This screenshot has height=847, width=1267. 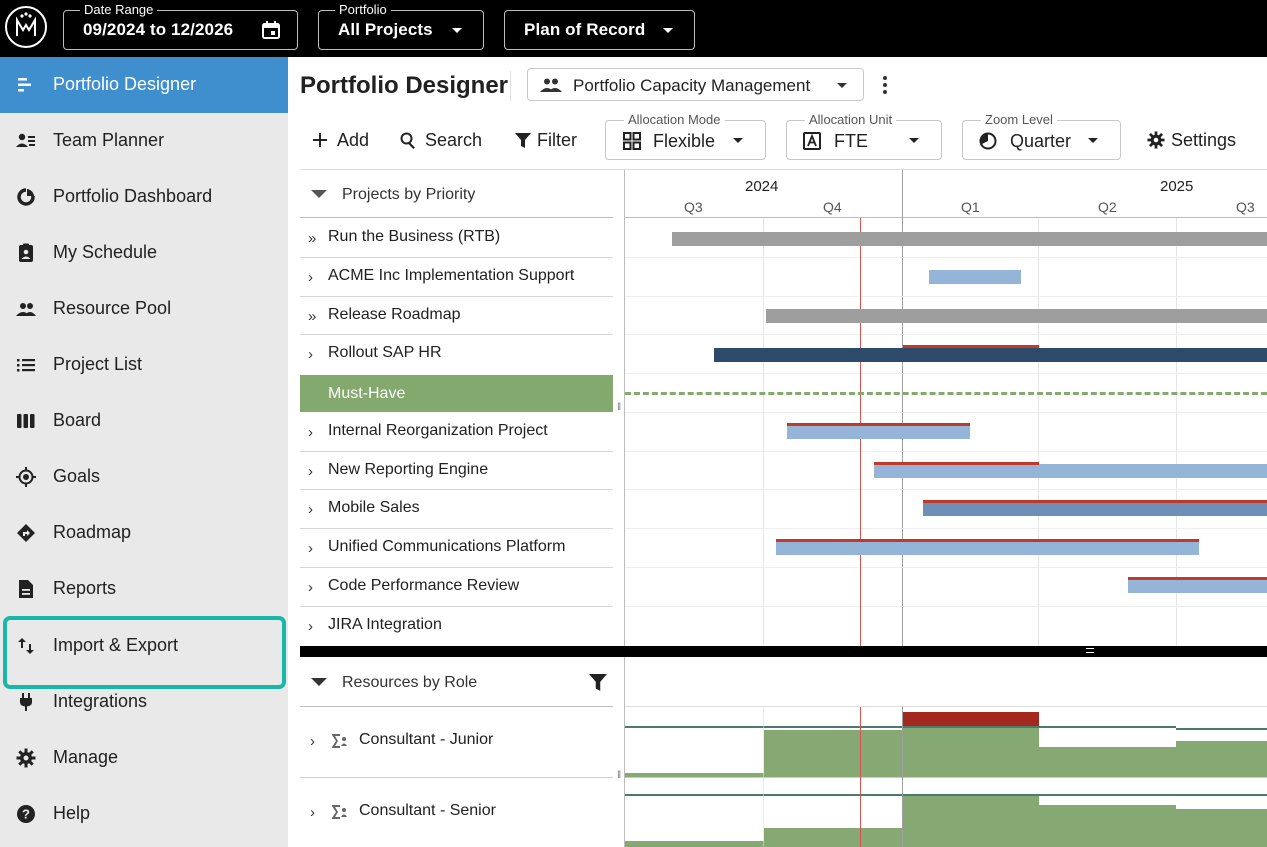 What do you see at coordinates (26, 196) in the screenshot?
I see `dashboard-icon` at bounding box center [26, 196].